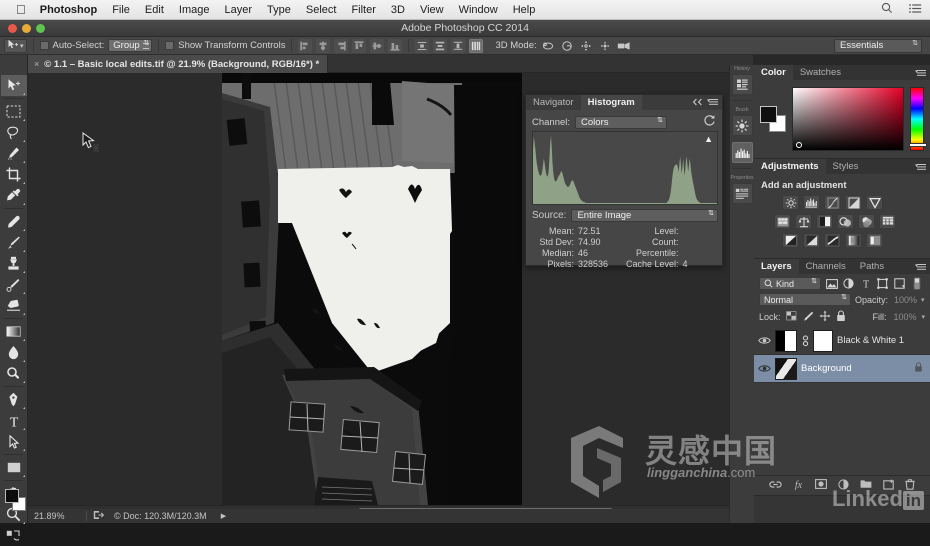  Describe the element at coordinates (14, 467) in the screenshot. I see `rectangle-tool` at that location.